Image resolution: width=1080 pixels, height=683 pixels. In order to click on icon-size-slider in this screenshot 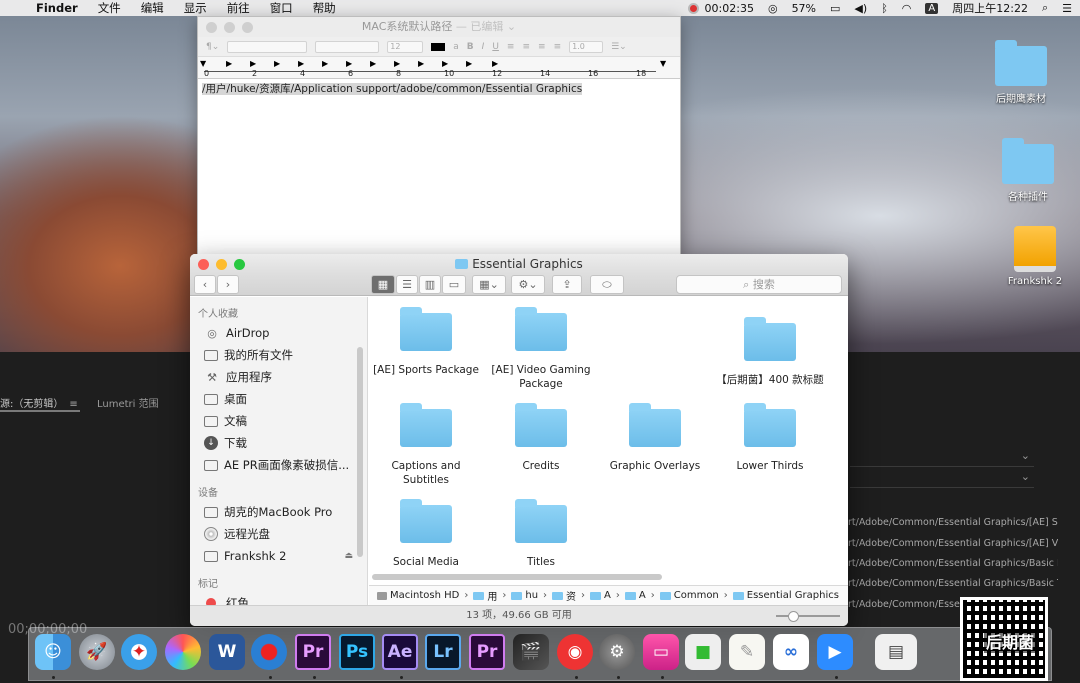, I will do `click(808, 616)`.